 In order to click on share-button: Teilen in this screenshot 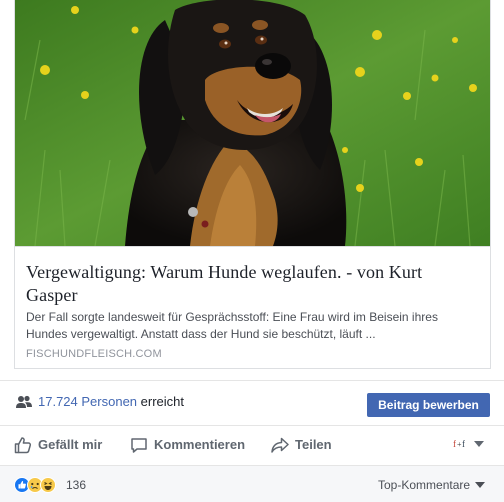, I will do `click(301, 445)`.